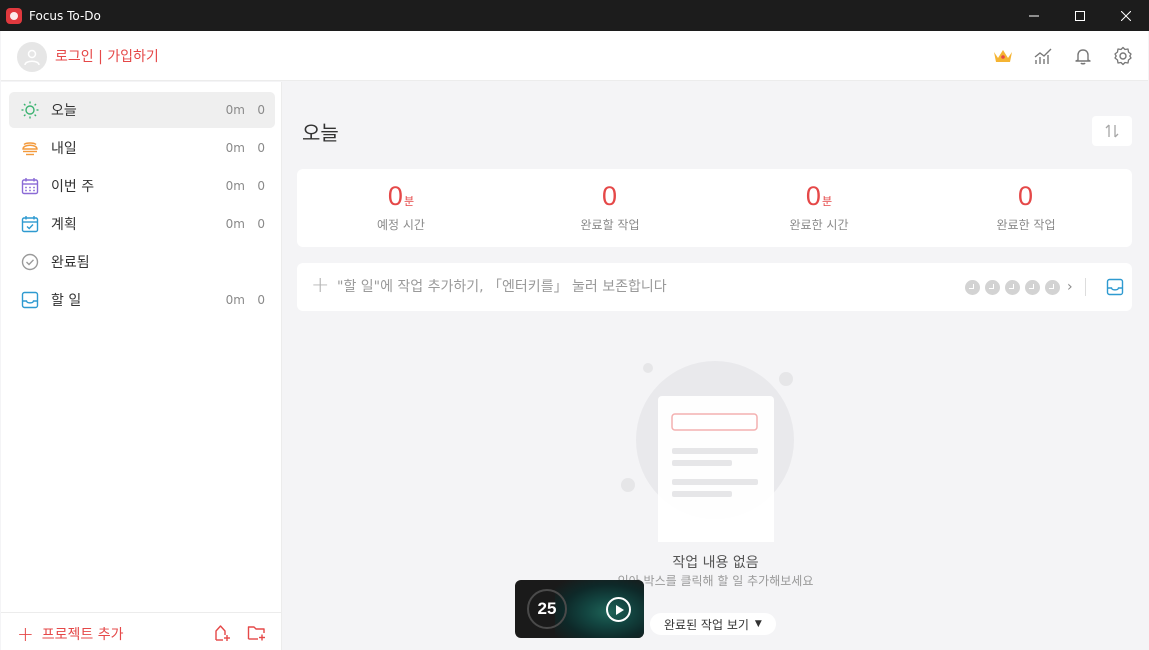  I want to click on minimize-button, so click(1034, 15).